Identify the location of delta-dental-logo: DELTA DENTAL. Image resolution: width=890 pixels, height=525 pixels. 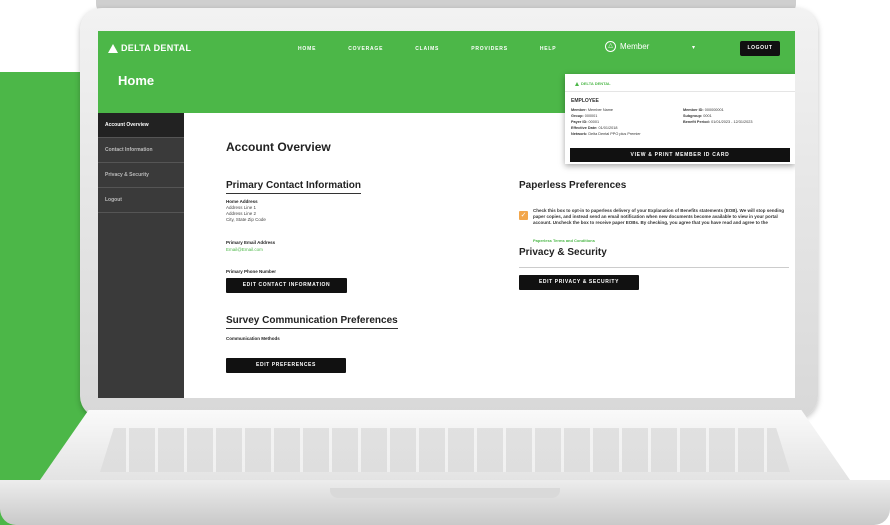
(149, 48).